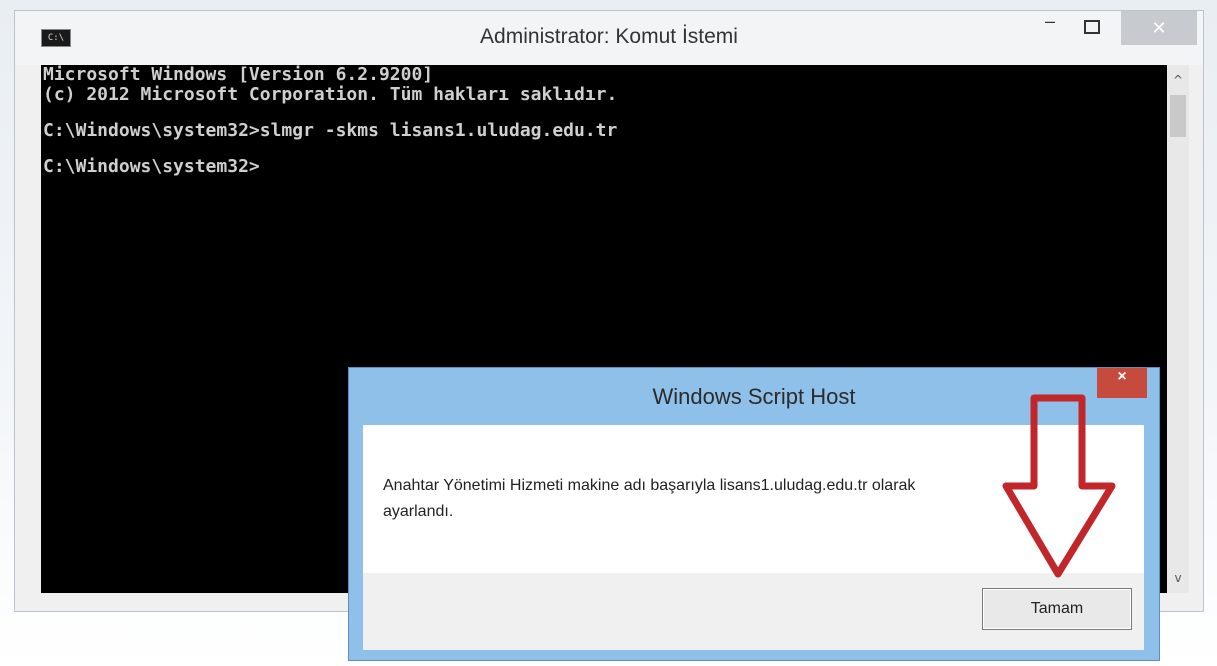  I want to click on dialog-footer: Tamam, so click(753, 611).